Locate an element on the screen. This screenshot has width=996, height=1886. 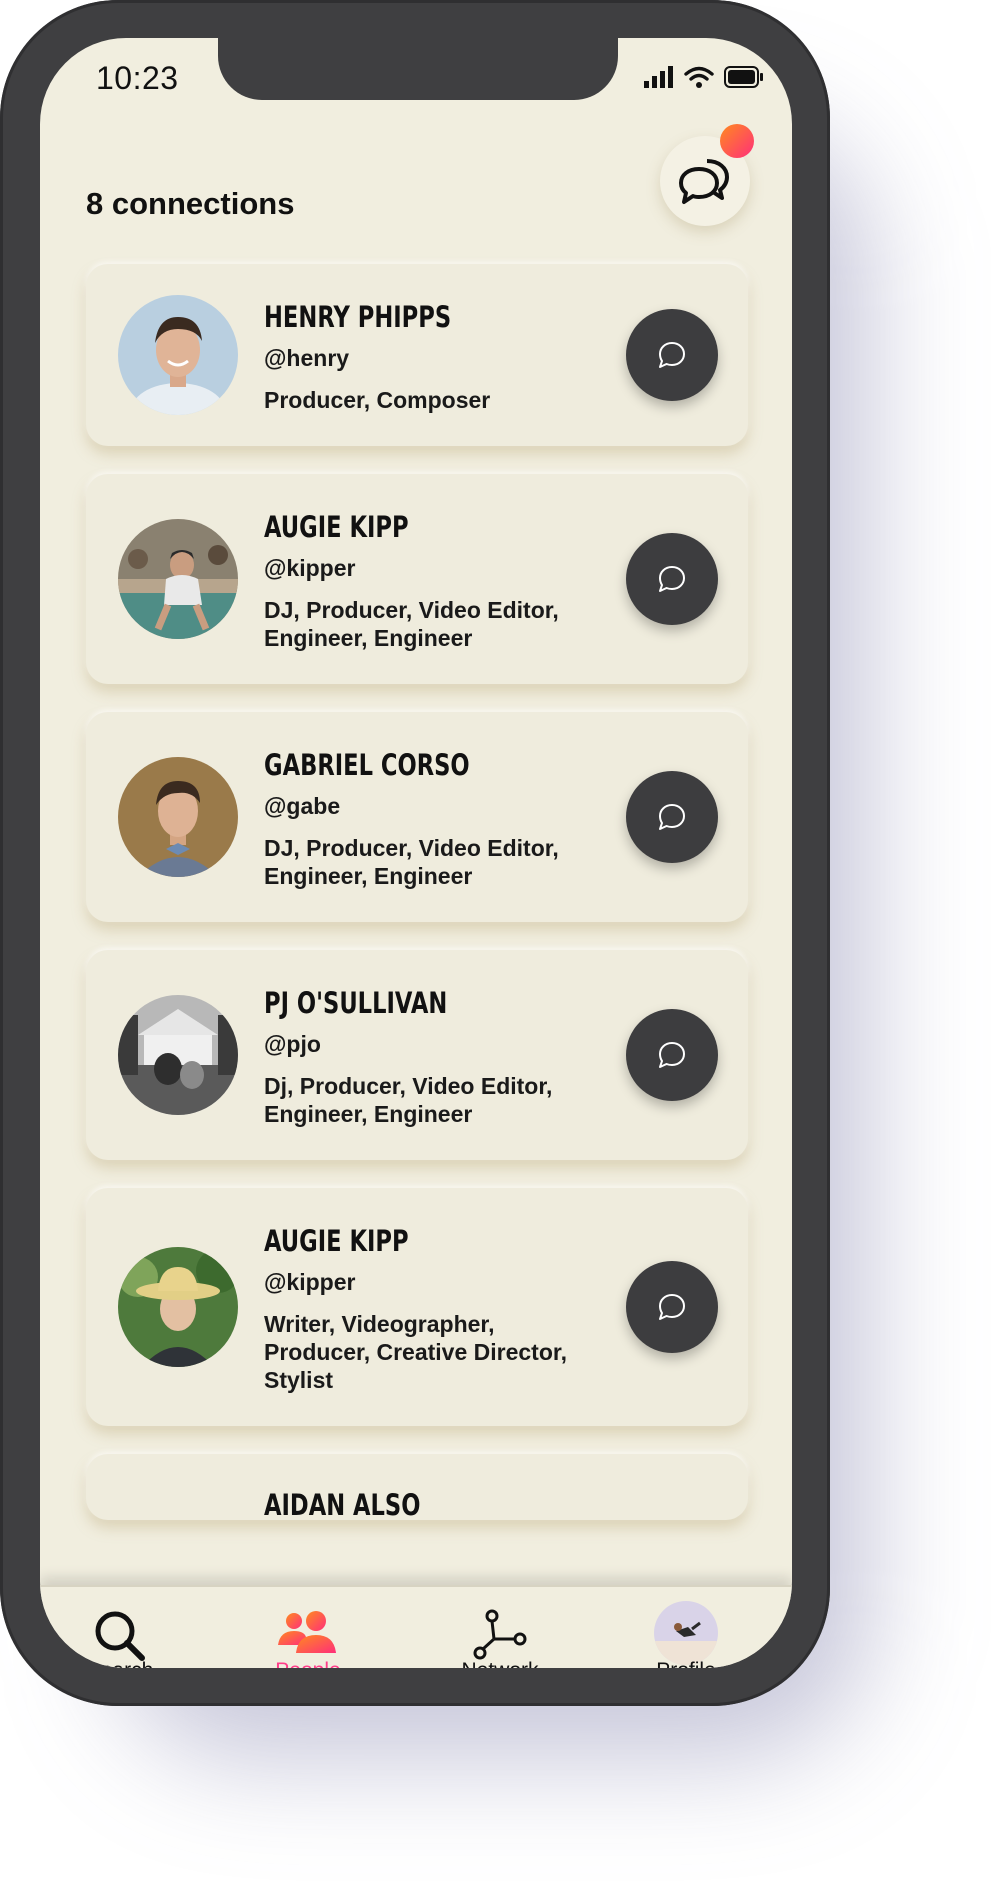
tab-label: People is located at coordinates (308, 1663).